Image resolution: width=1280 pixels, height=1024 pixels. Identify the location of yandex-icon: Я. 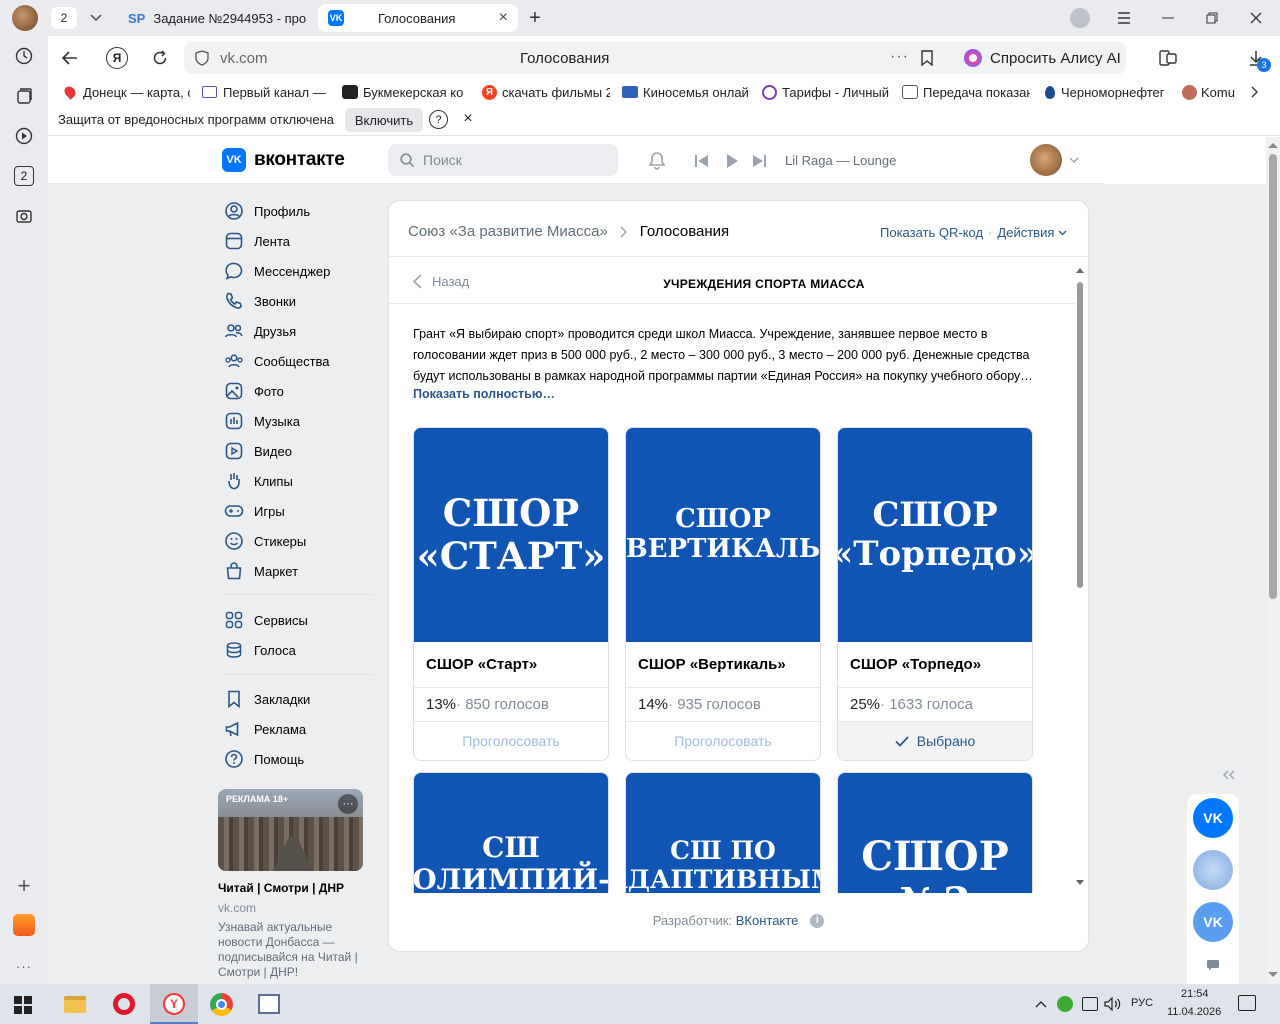
(117, 58).